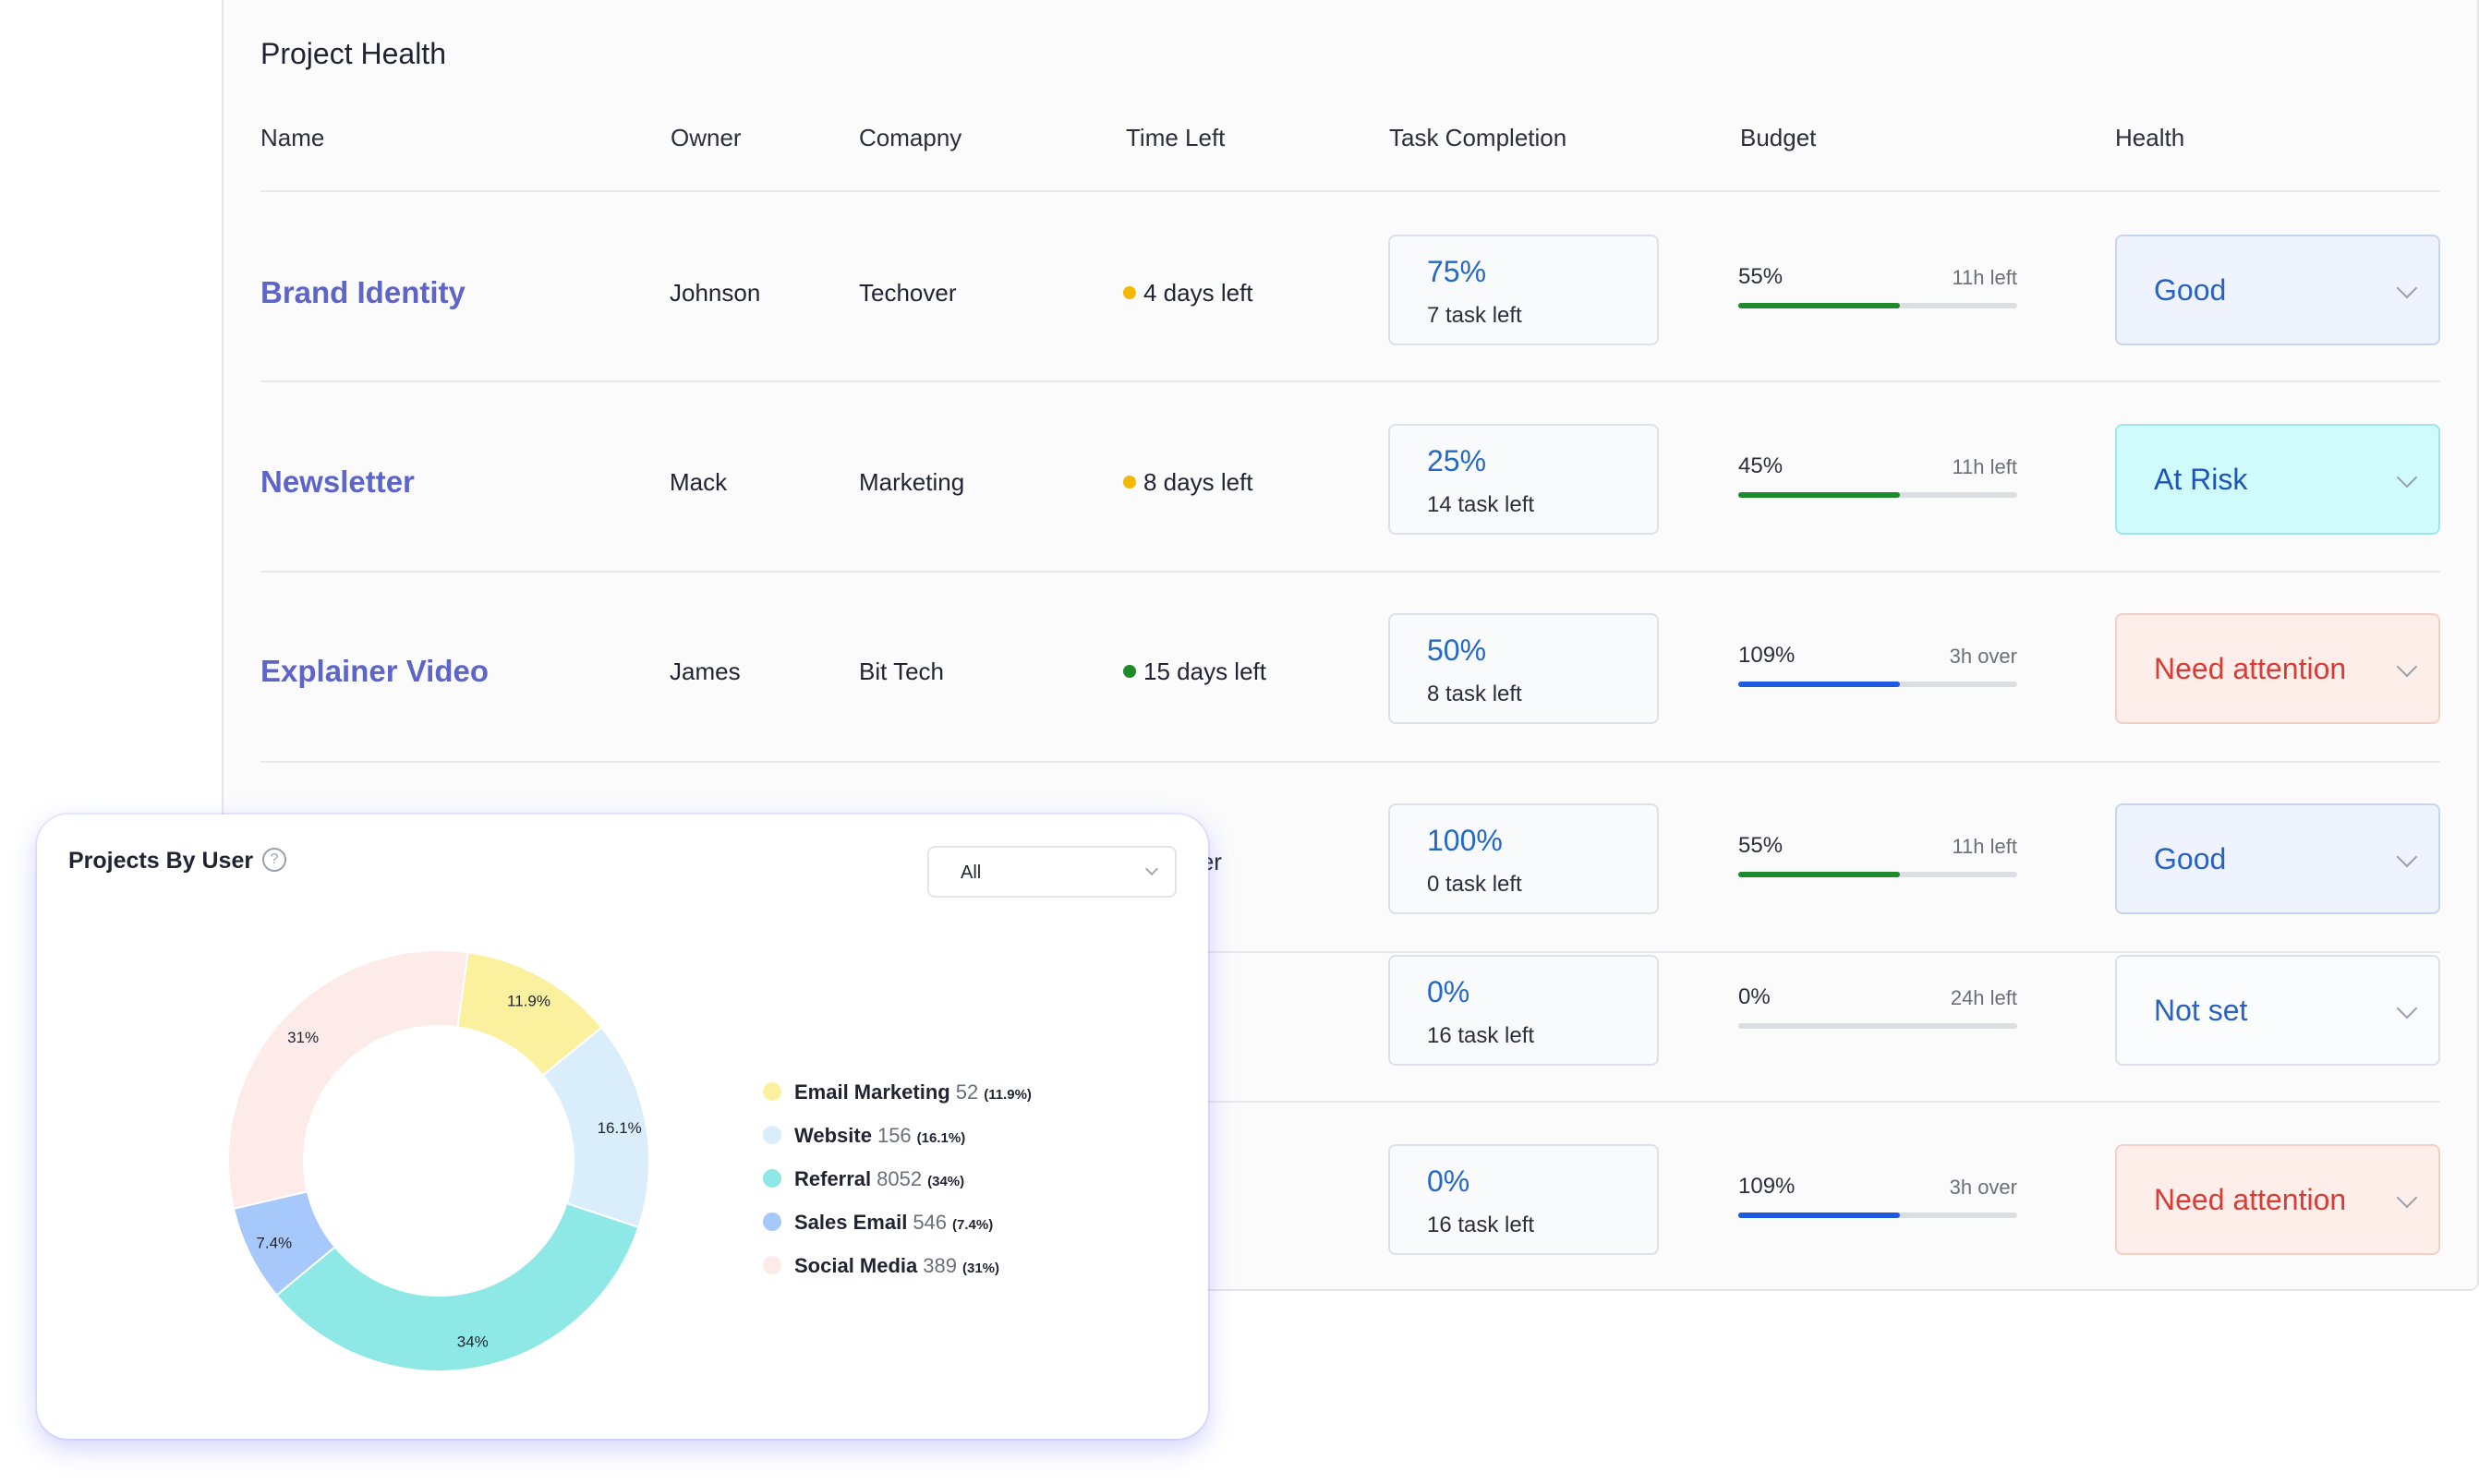  What do you see at coordinates (2277, 479) in the screenshot?
I see `health-status-dropdown: At Risk` at bounding box center [2277, 479].